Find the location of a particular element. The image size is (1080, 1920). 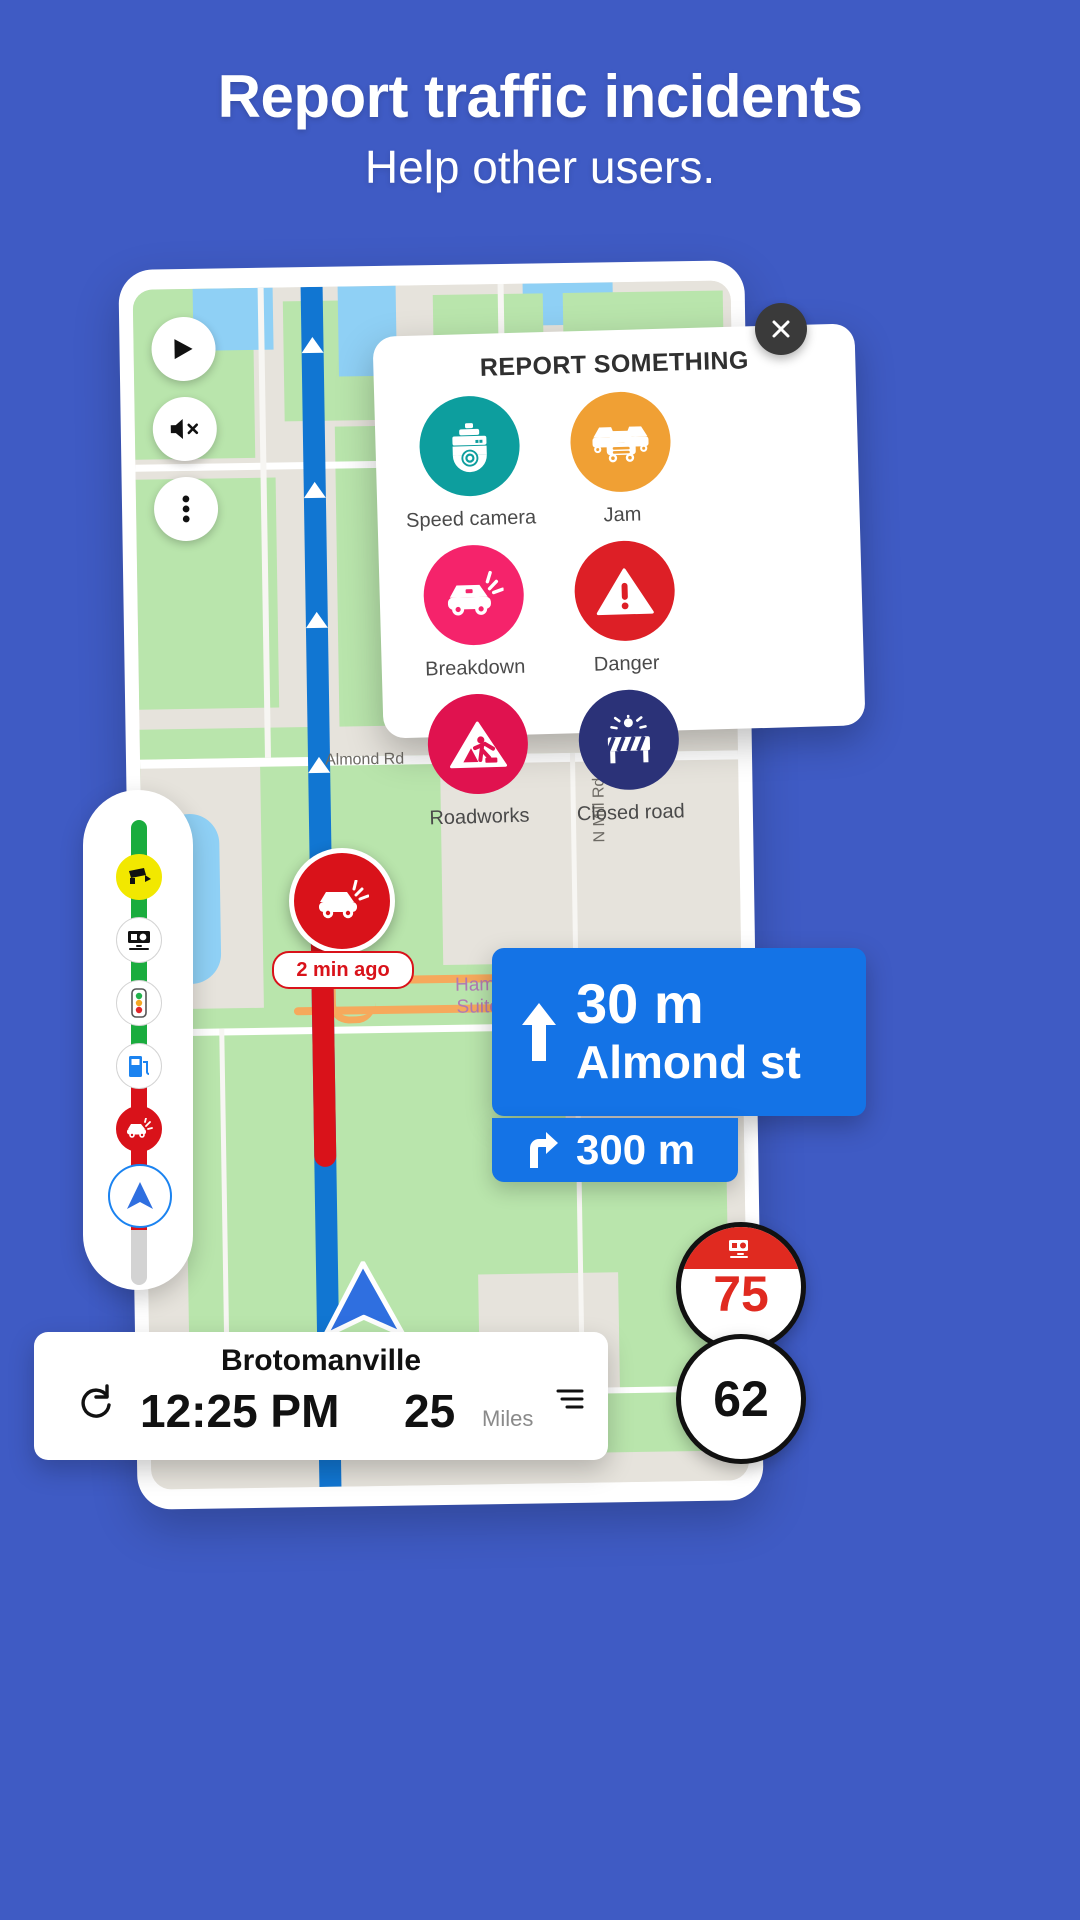

navigation-cursor-icon is located at coordinates (183, 349).